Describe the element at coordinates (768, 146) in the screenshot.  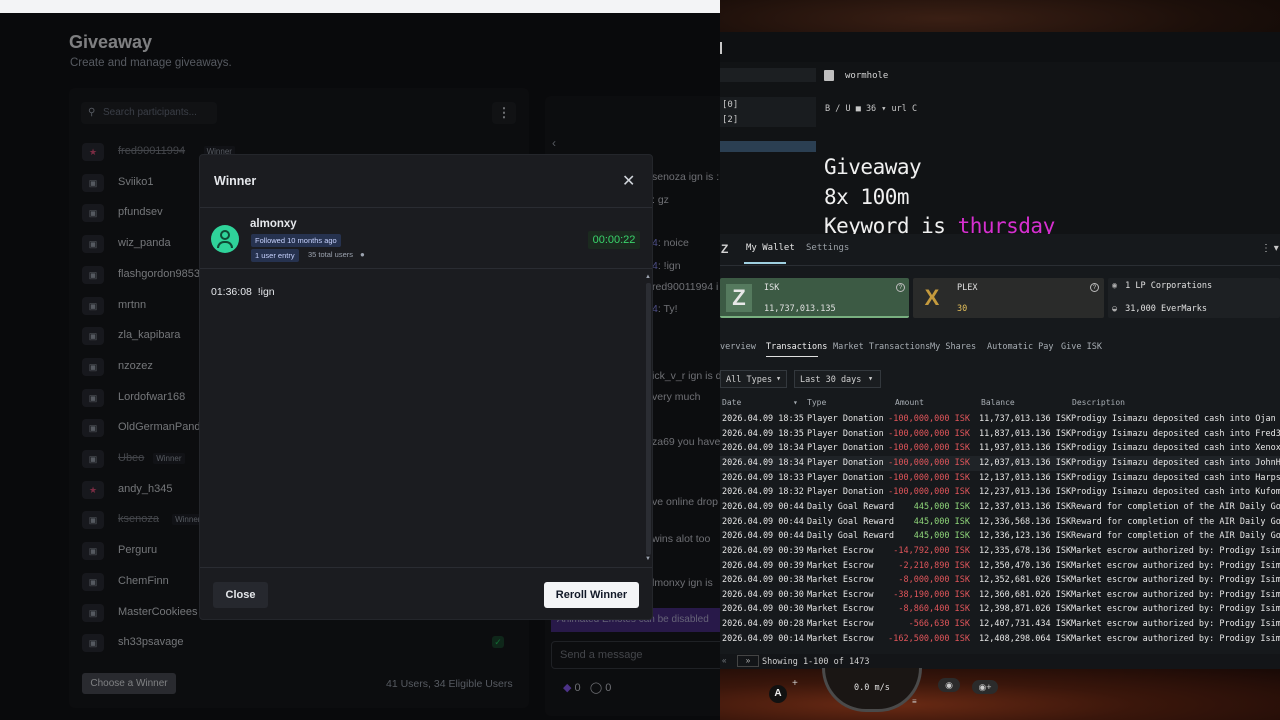
I see `selected-channel` at that location.